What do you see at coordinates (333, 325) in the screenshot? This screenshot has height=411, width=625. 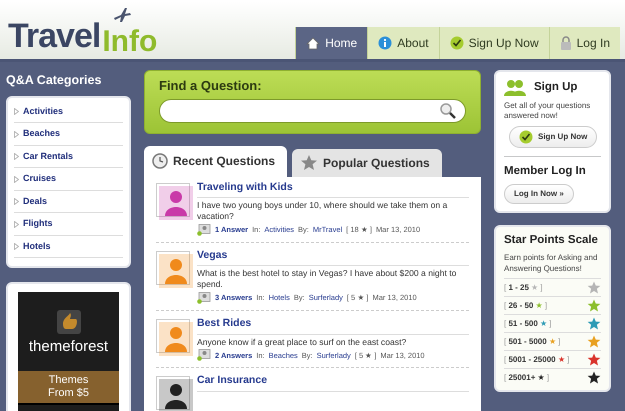 I see `question-title: Best Rides` at bounding box center [333, 325].